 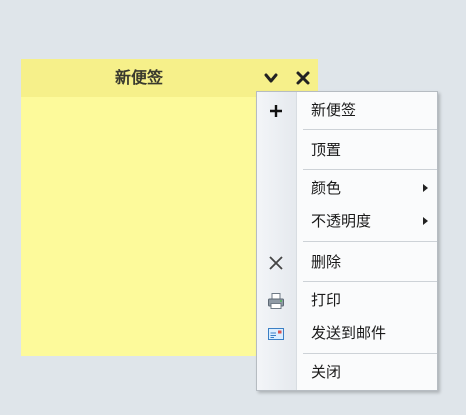 I want to click on menu-item-label: 不透明度, so click(x=341, y=221).